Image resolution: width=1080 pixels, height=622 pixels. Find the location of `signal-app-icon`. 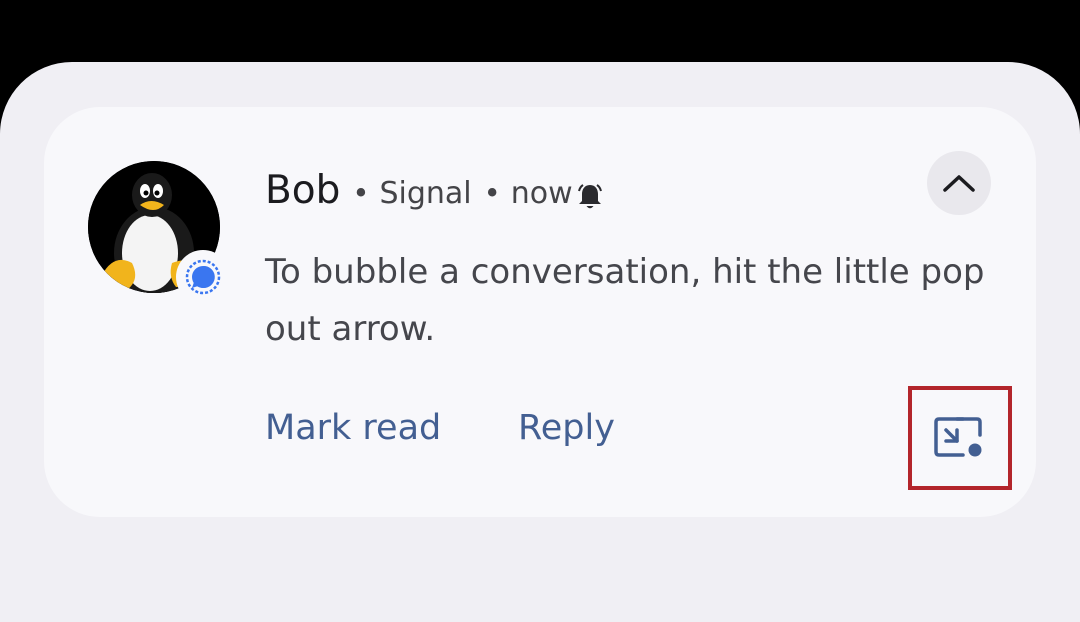

signal-app-icon is located at coordinates (203, 277).